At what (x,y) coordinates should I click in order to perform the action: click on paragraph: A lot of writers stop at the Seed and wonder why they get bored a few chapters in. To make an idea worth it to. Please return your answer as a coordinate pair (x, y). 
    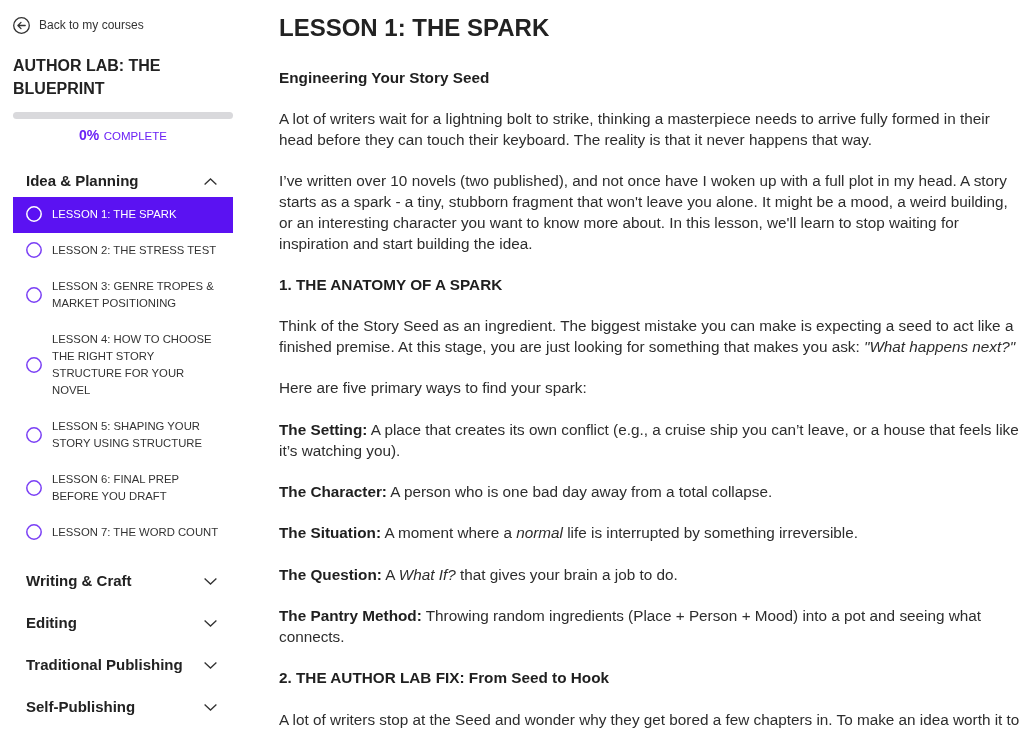
    Looking at the image, I should click on (650, 719).